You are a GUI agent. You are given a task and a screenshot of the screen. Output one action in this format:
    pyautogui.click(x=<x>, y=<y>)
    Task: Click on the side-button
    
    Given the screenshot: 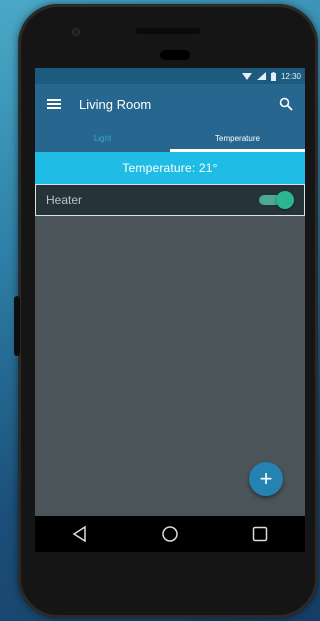 What is the action you would take?
    pyautogui.click(x=17, y=326)
    